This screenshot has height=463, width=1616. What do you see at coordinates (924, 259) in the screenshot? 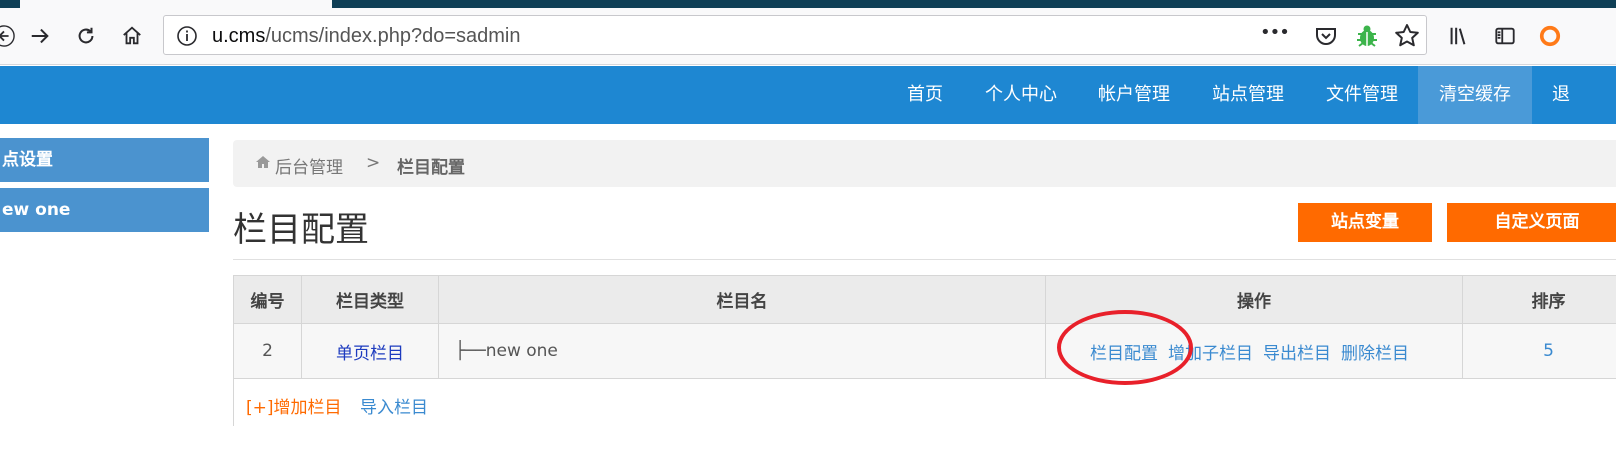
I see `title-divider` at bounding box center [924, 259].